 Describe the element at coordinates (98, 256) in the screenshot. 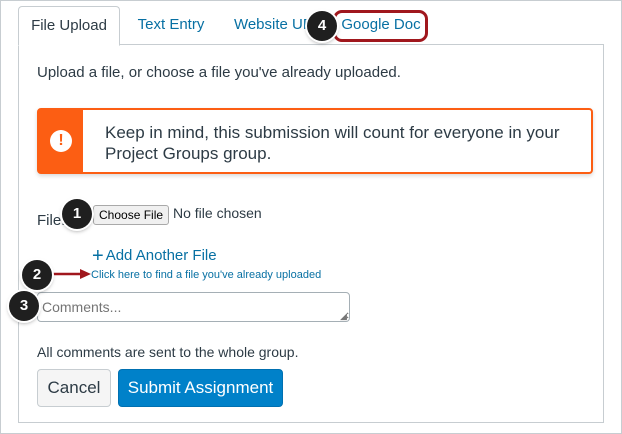

I see `plus-icon: +` at that location.